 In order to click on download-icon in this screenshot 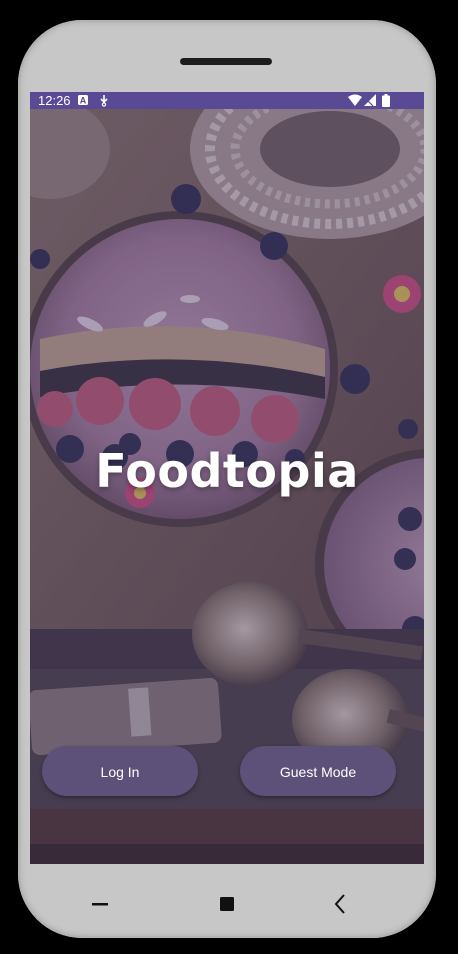, I will do `click(104, 102)`.